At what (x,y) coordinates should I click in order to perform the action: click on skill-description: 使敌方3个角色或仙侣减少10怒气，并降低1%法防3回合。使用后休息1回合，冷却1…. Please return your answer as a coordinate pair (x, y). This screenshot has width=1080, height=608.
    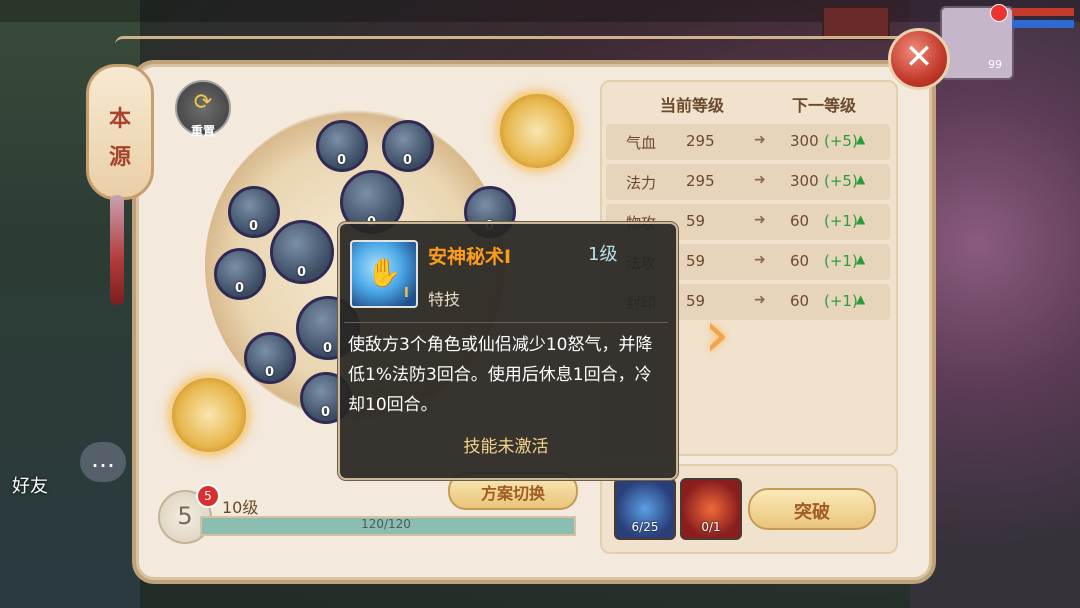
    Looking at the image, I should click on (500, 375).